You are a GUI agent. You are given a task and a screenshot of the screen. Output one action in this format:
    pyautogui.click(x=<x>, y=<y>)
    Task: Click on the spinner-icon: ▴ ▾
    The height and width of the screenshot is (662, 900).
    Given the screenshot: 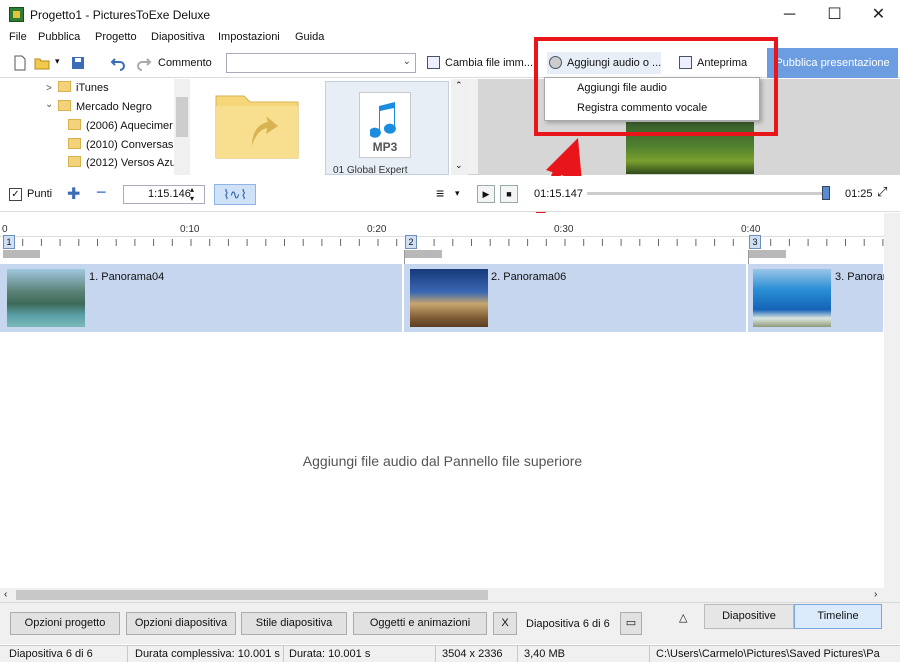 What is the action you would take?
    pyautogui.click(x=192, y=194)
    